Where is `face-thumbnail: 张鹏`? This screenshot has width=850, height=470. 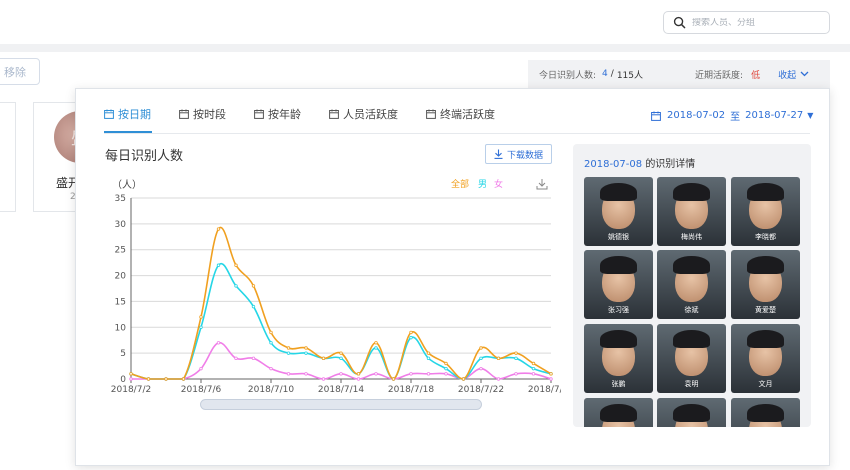 face-thumbnail: 张鹏 is located at coordinates (618, 358).